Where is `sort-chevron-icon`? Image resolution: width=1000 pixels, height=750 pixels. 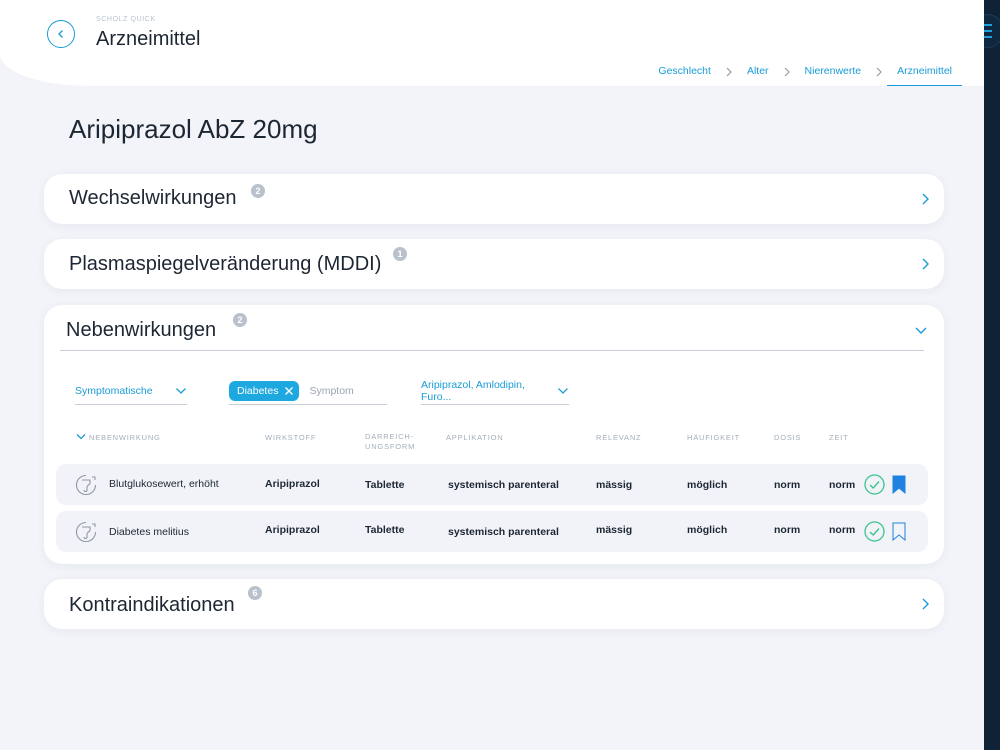 sort-chevron-icon is located at coordinates (81, 437).